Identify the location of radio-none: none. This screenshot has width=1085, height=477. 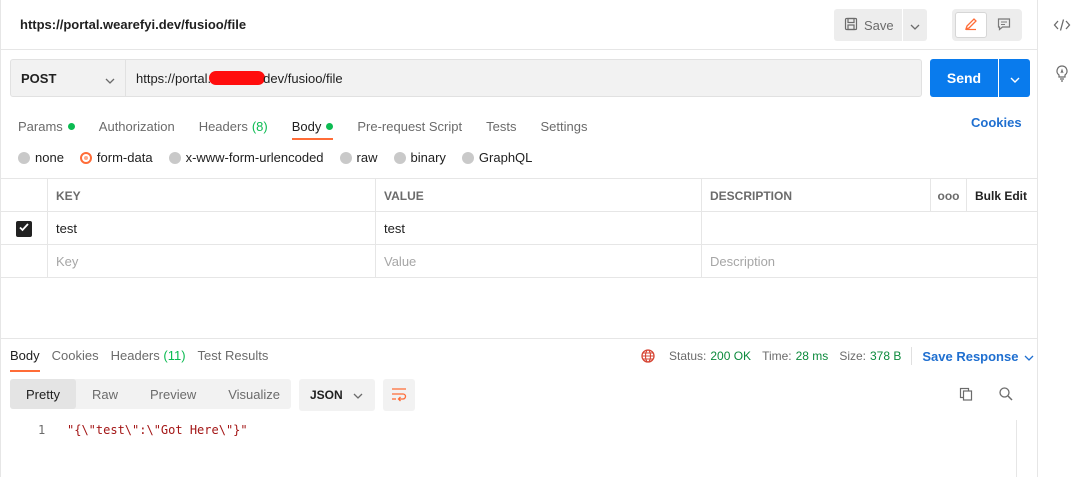
(41, 157).